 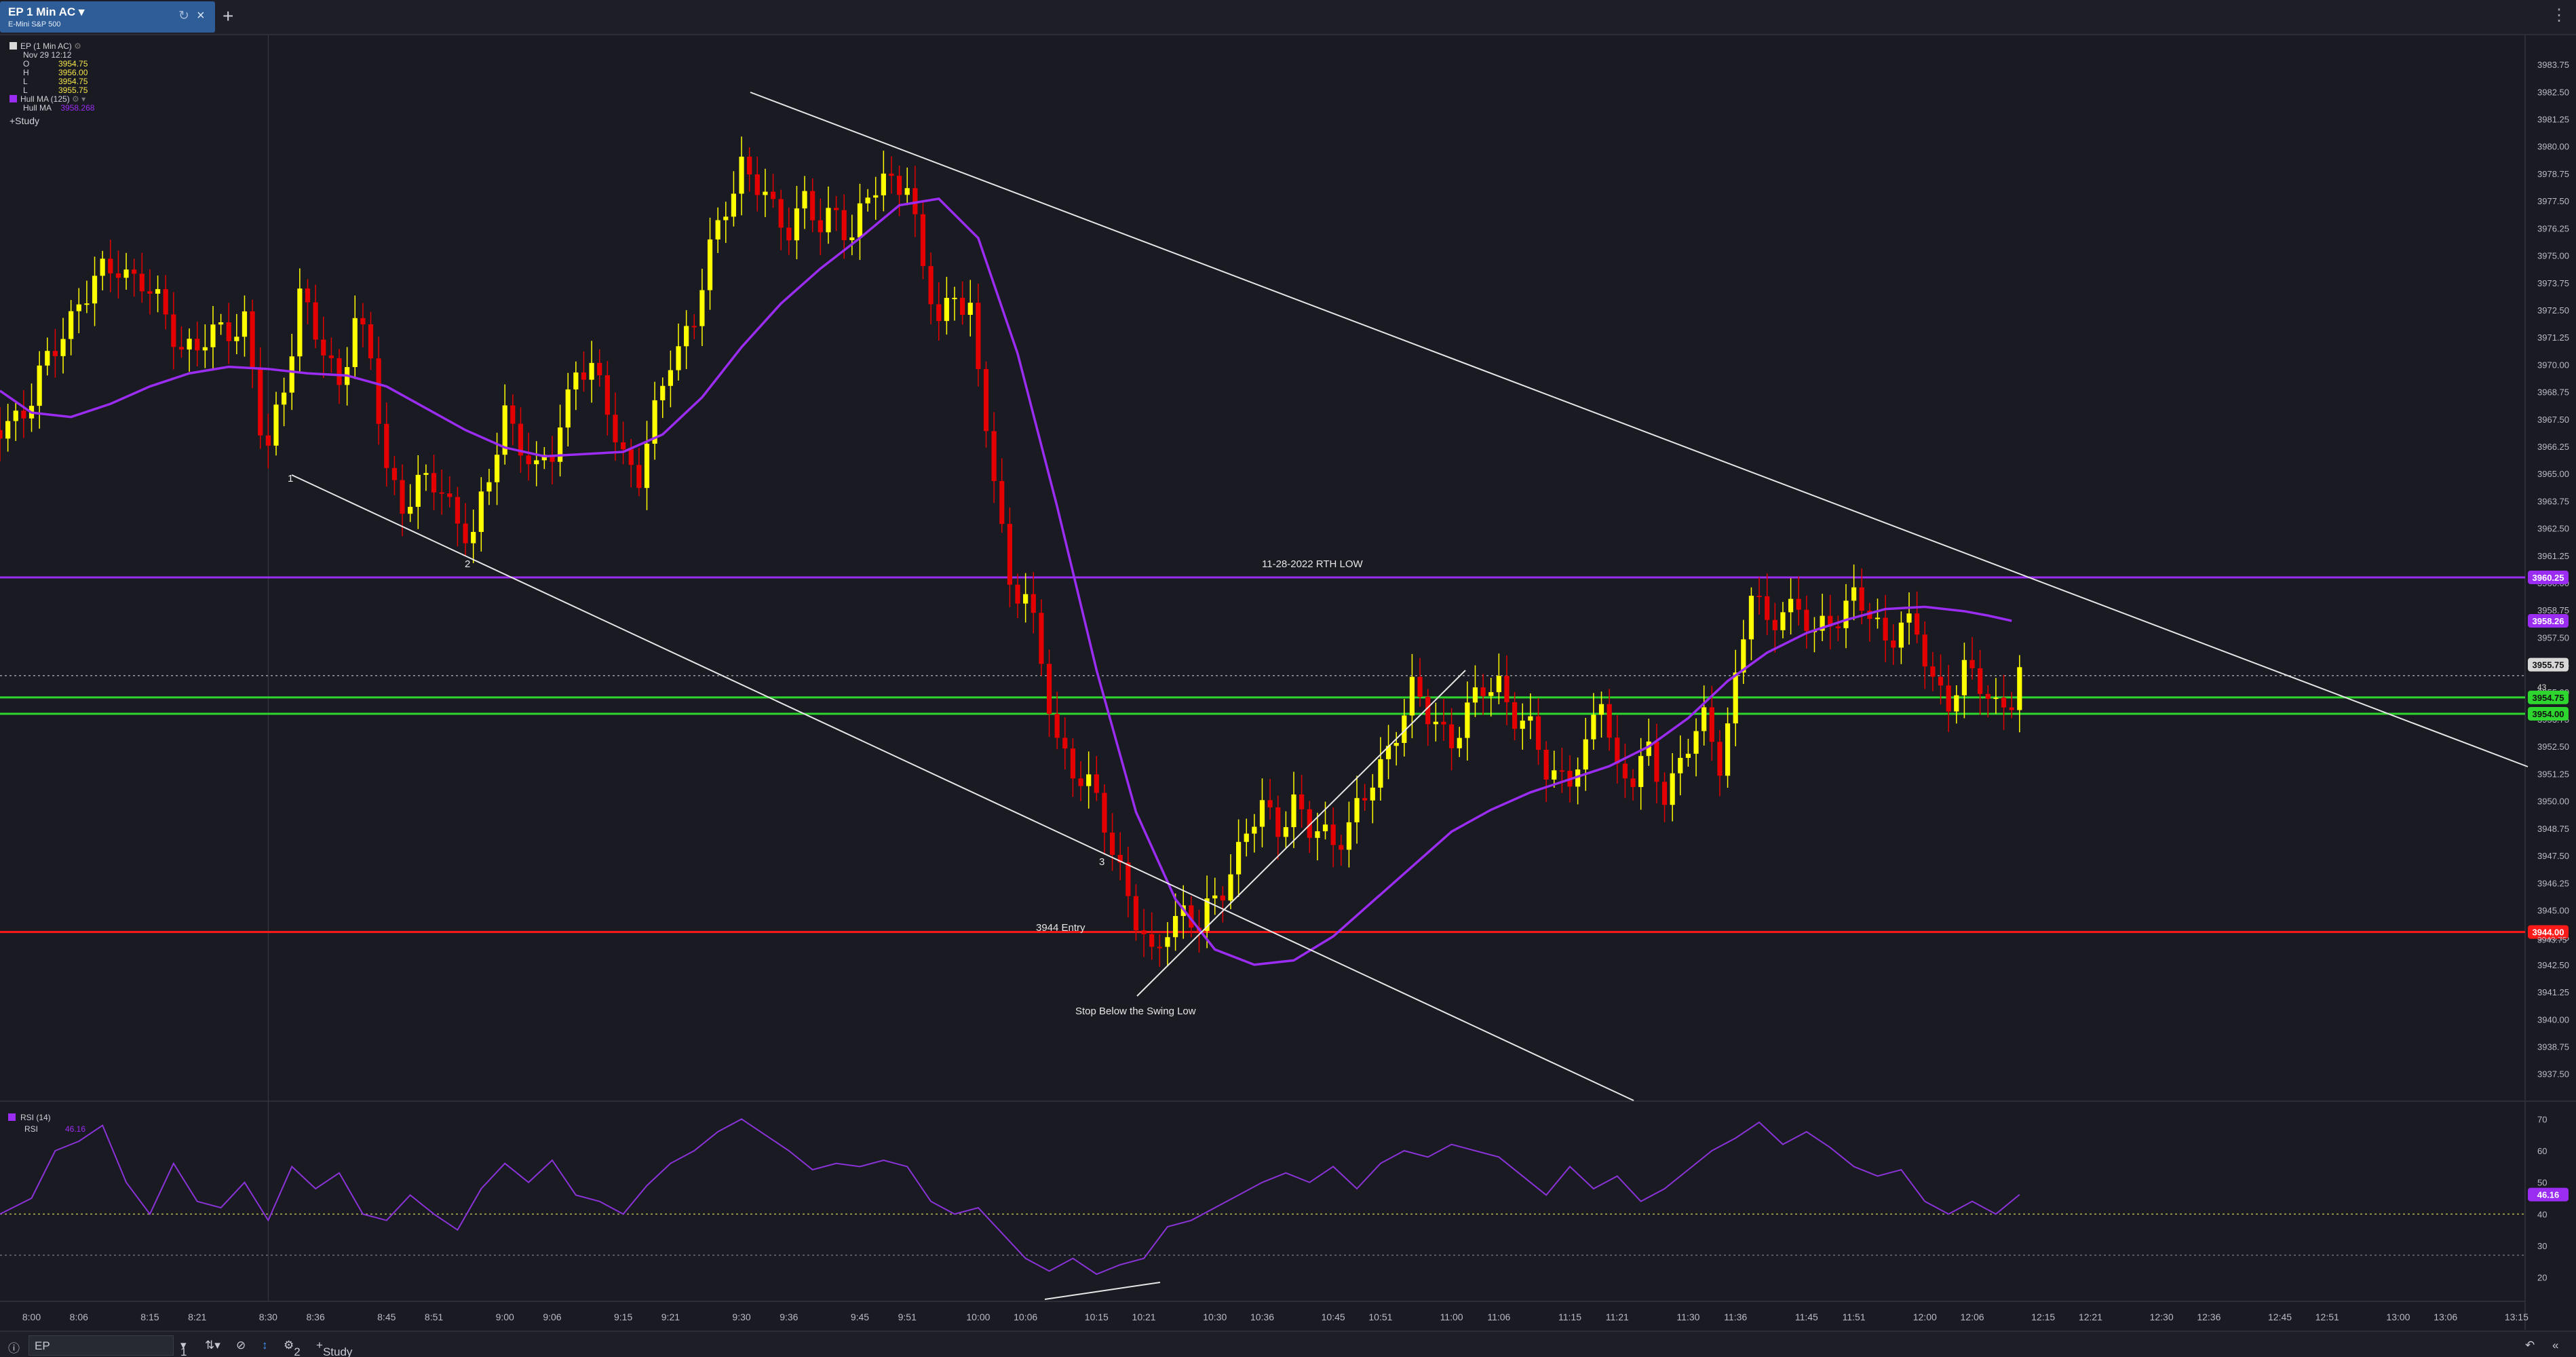 I want to click on chart-type-icon: ⇅▾, so click(x=212, y=1345).